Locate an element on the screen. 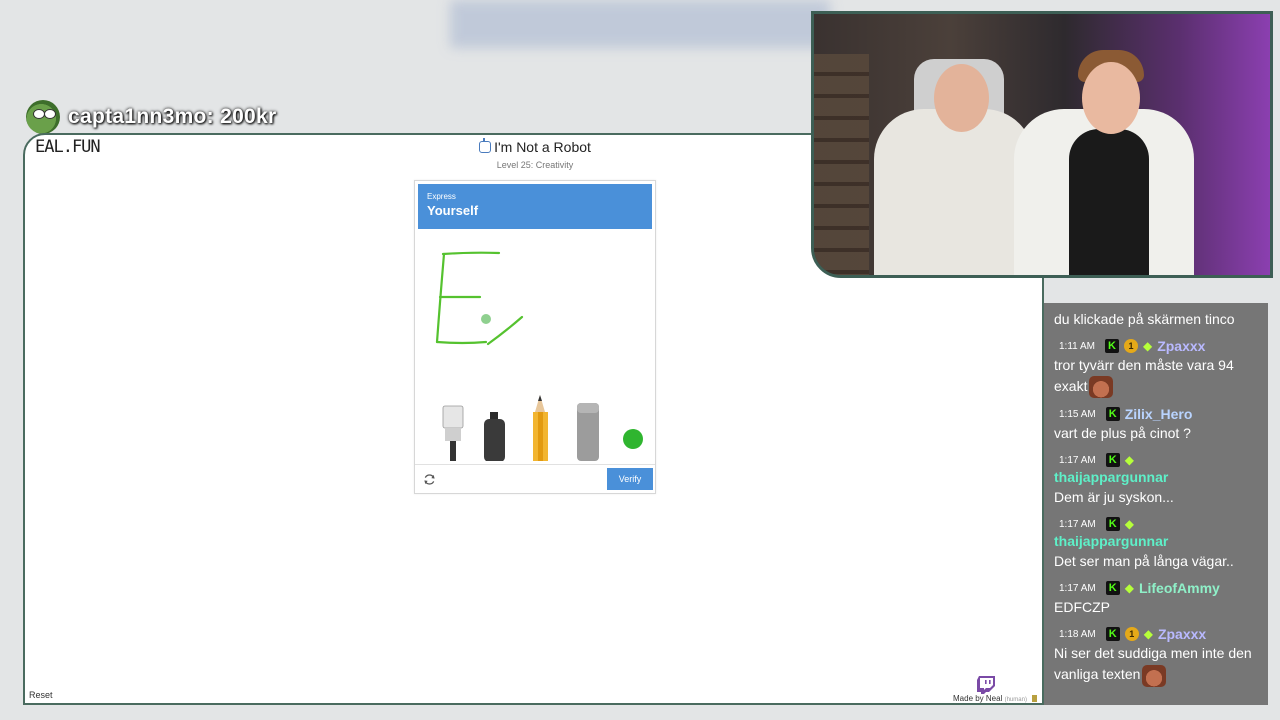  twitch-icon is located at coordinates (986, 685).